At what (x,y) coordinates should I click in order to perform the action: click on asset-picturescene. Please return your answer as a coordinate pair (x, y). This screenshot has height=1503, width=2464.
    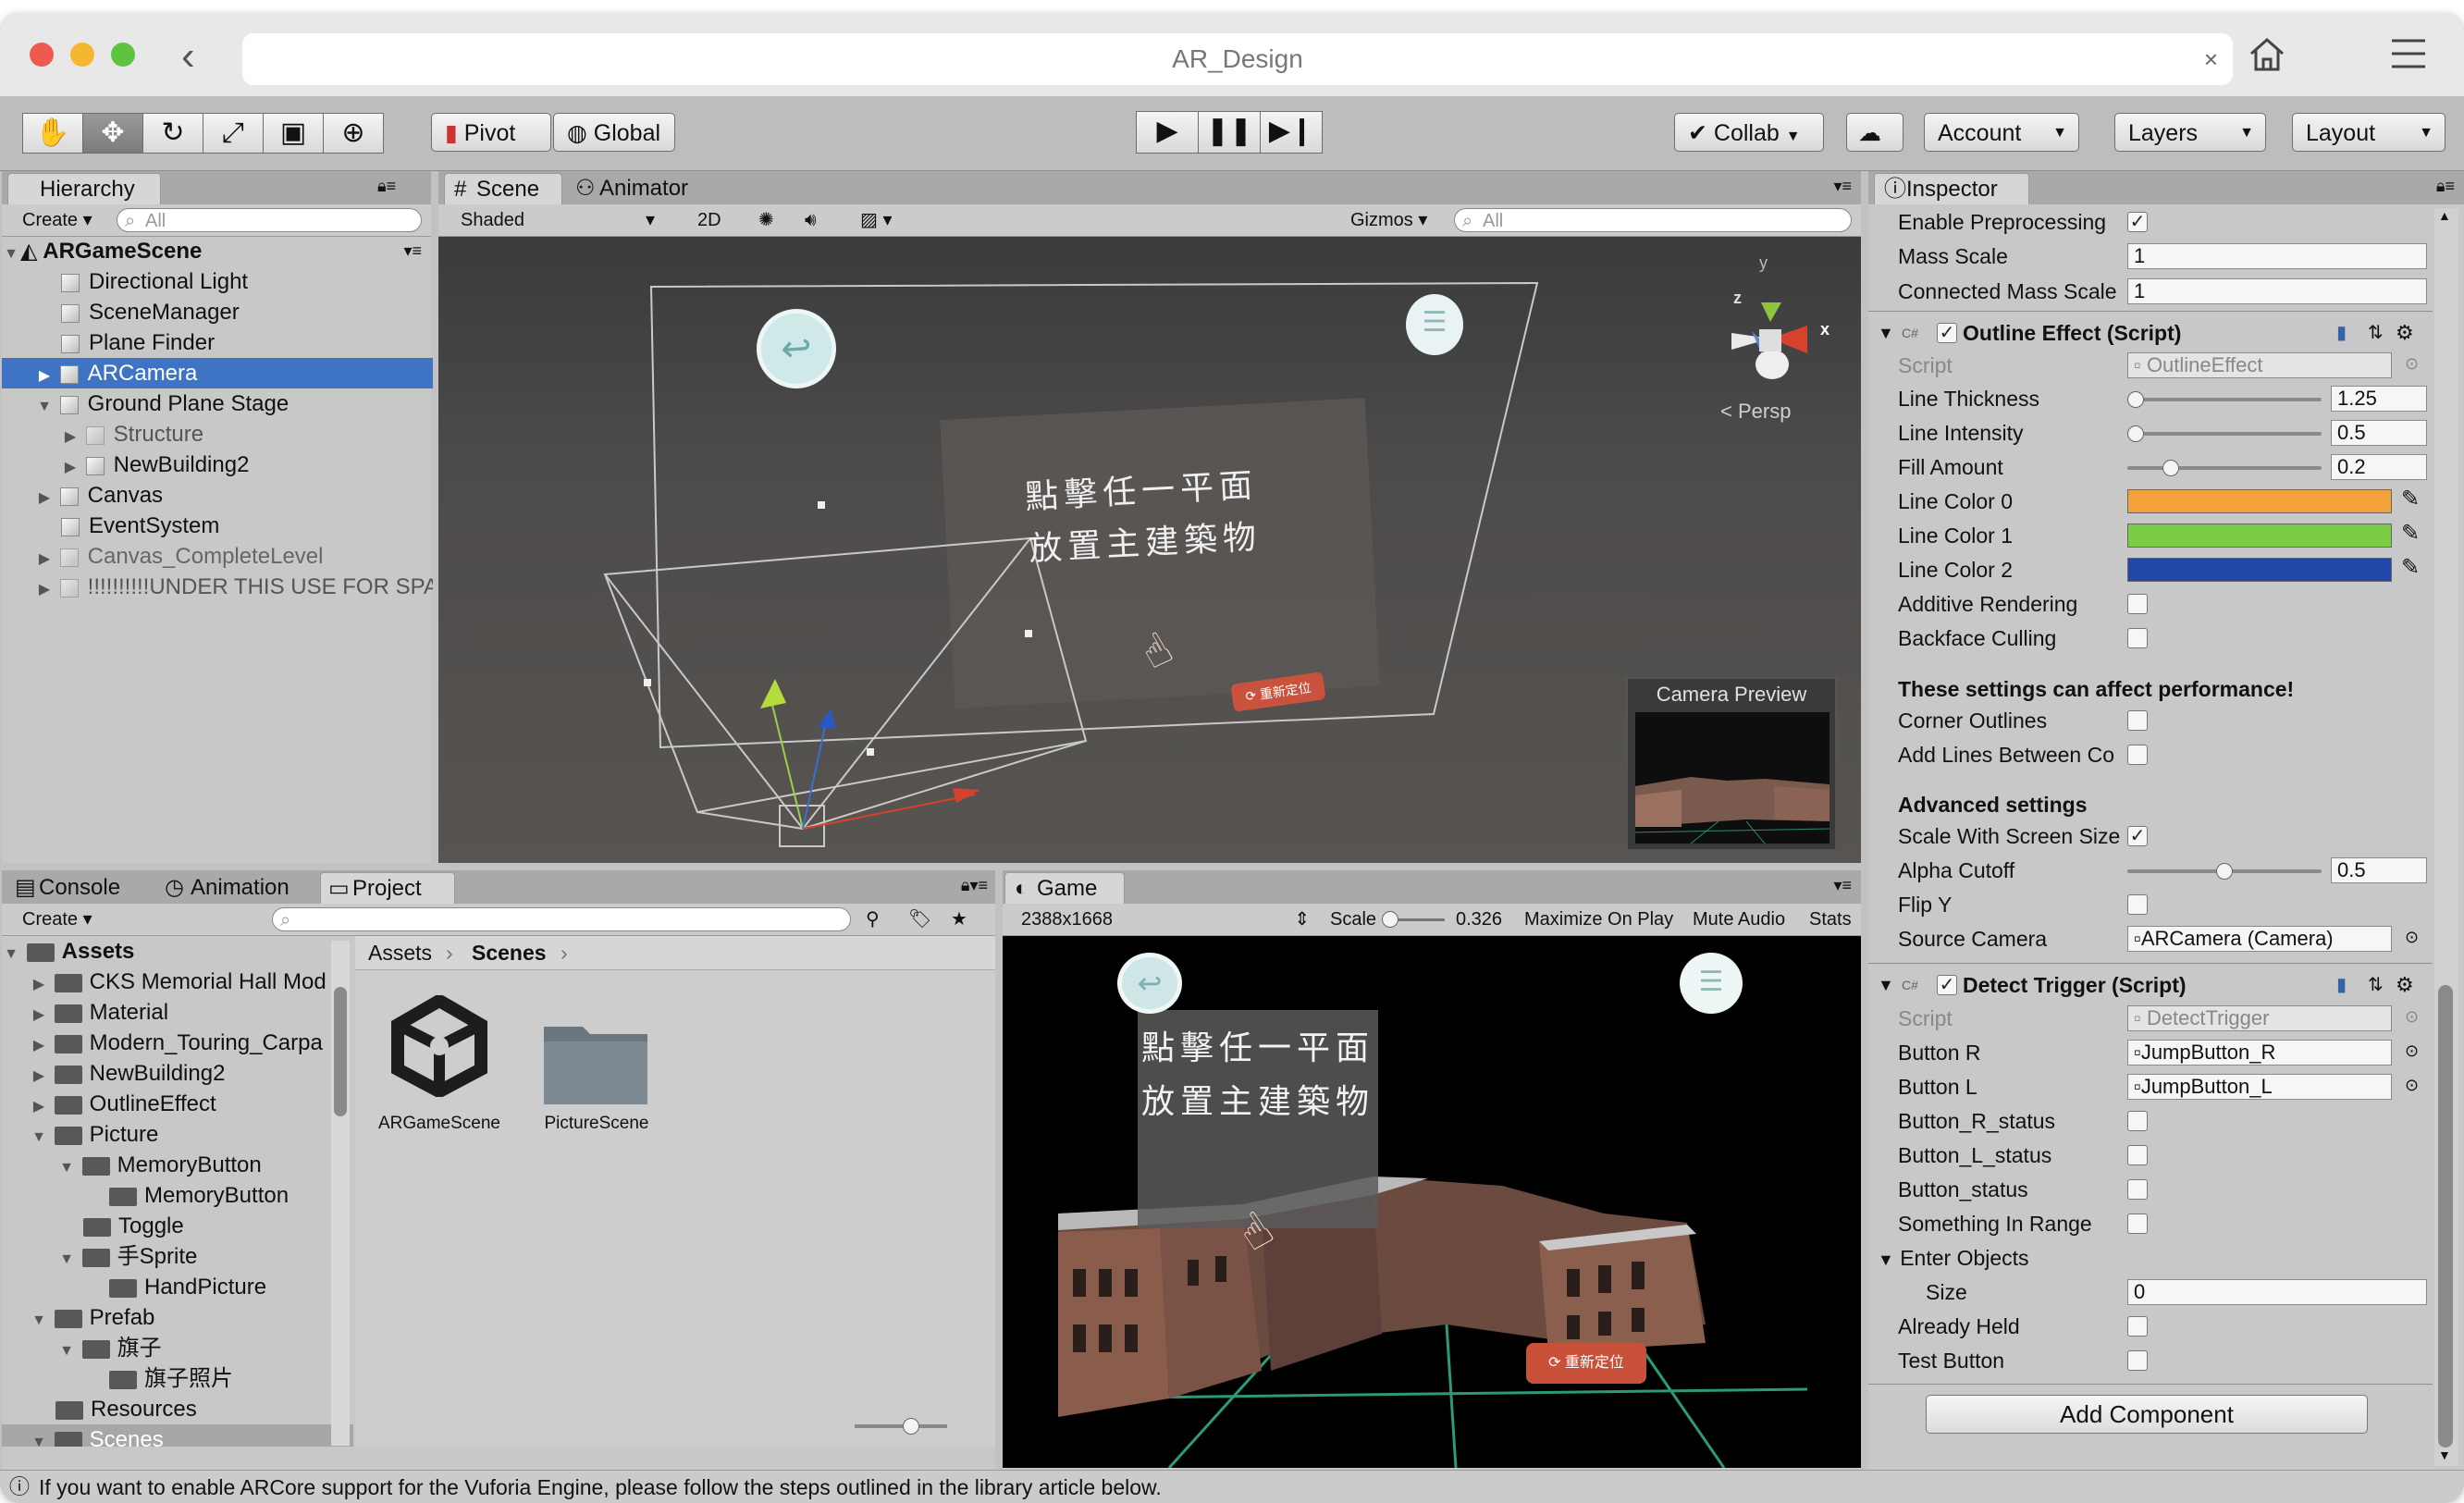
    Looking at the image, I should click on (595, 1062).